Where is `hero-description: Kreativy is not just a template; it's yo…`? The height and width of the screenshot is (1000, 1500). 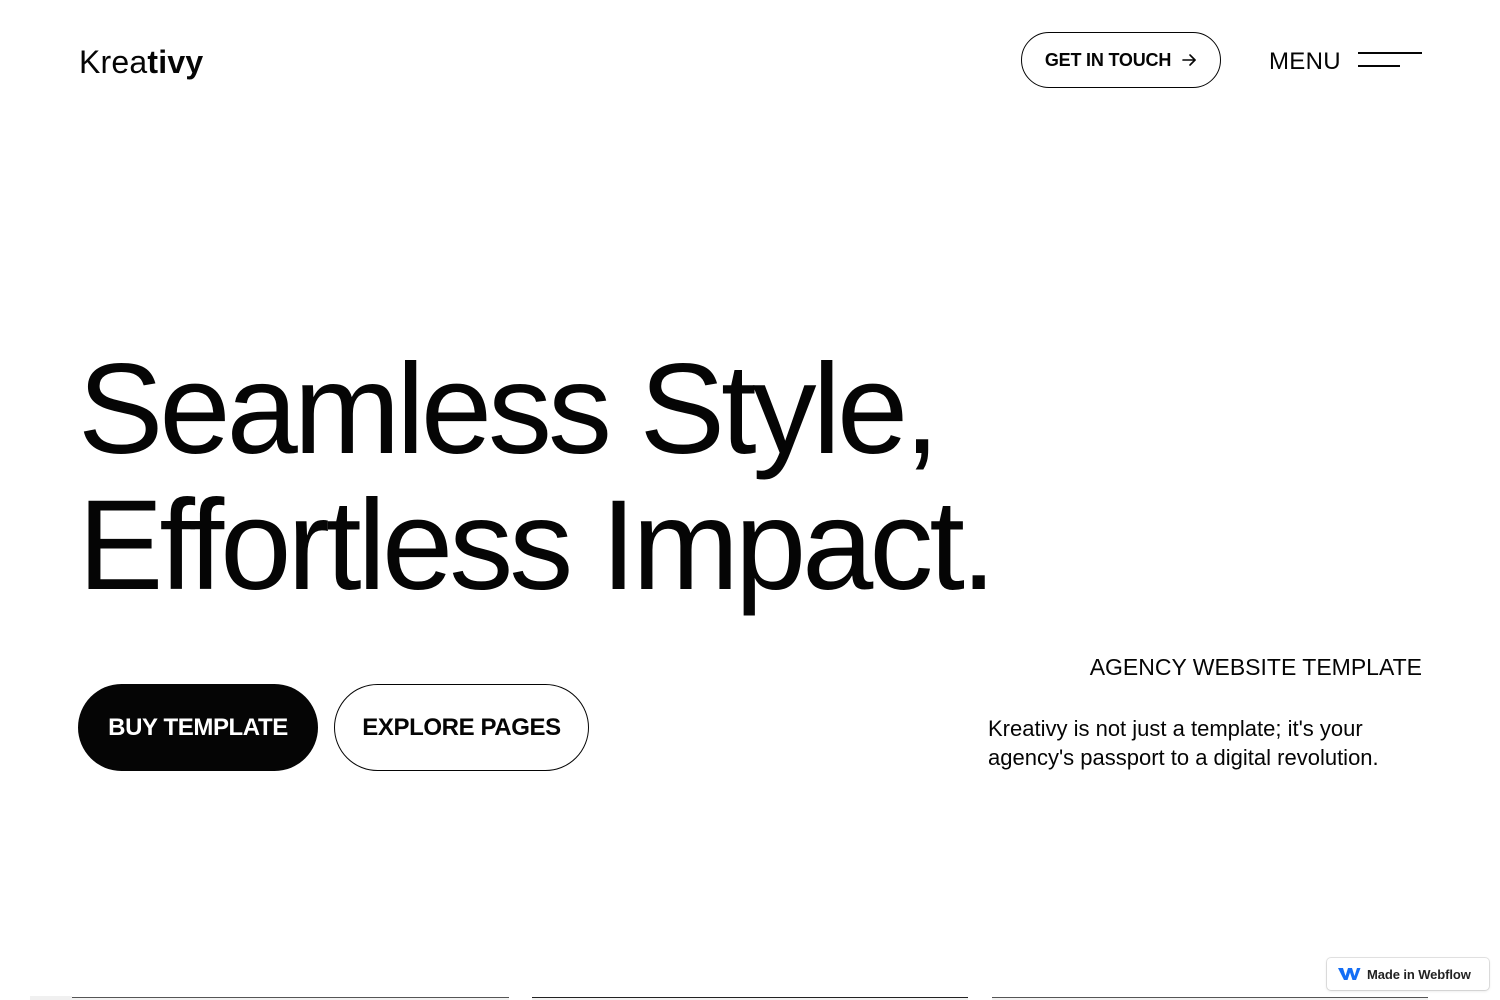
hero-description: Kreativy is not just a template; it's yo… is located at coordinates (1183, 743).